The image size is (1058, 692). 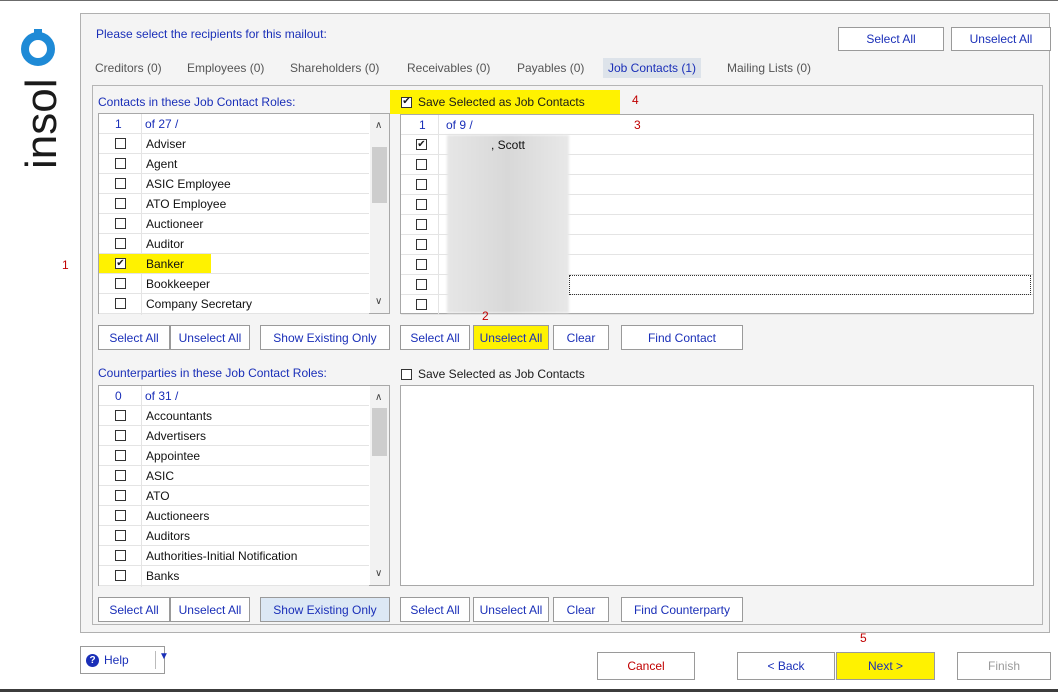 What do you see at coordinates (128, 68) in the screenshot?
I see `tab-creditors: Creditors (0)` at bounding box center [128, 68].